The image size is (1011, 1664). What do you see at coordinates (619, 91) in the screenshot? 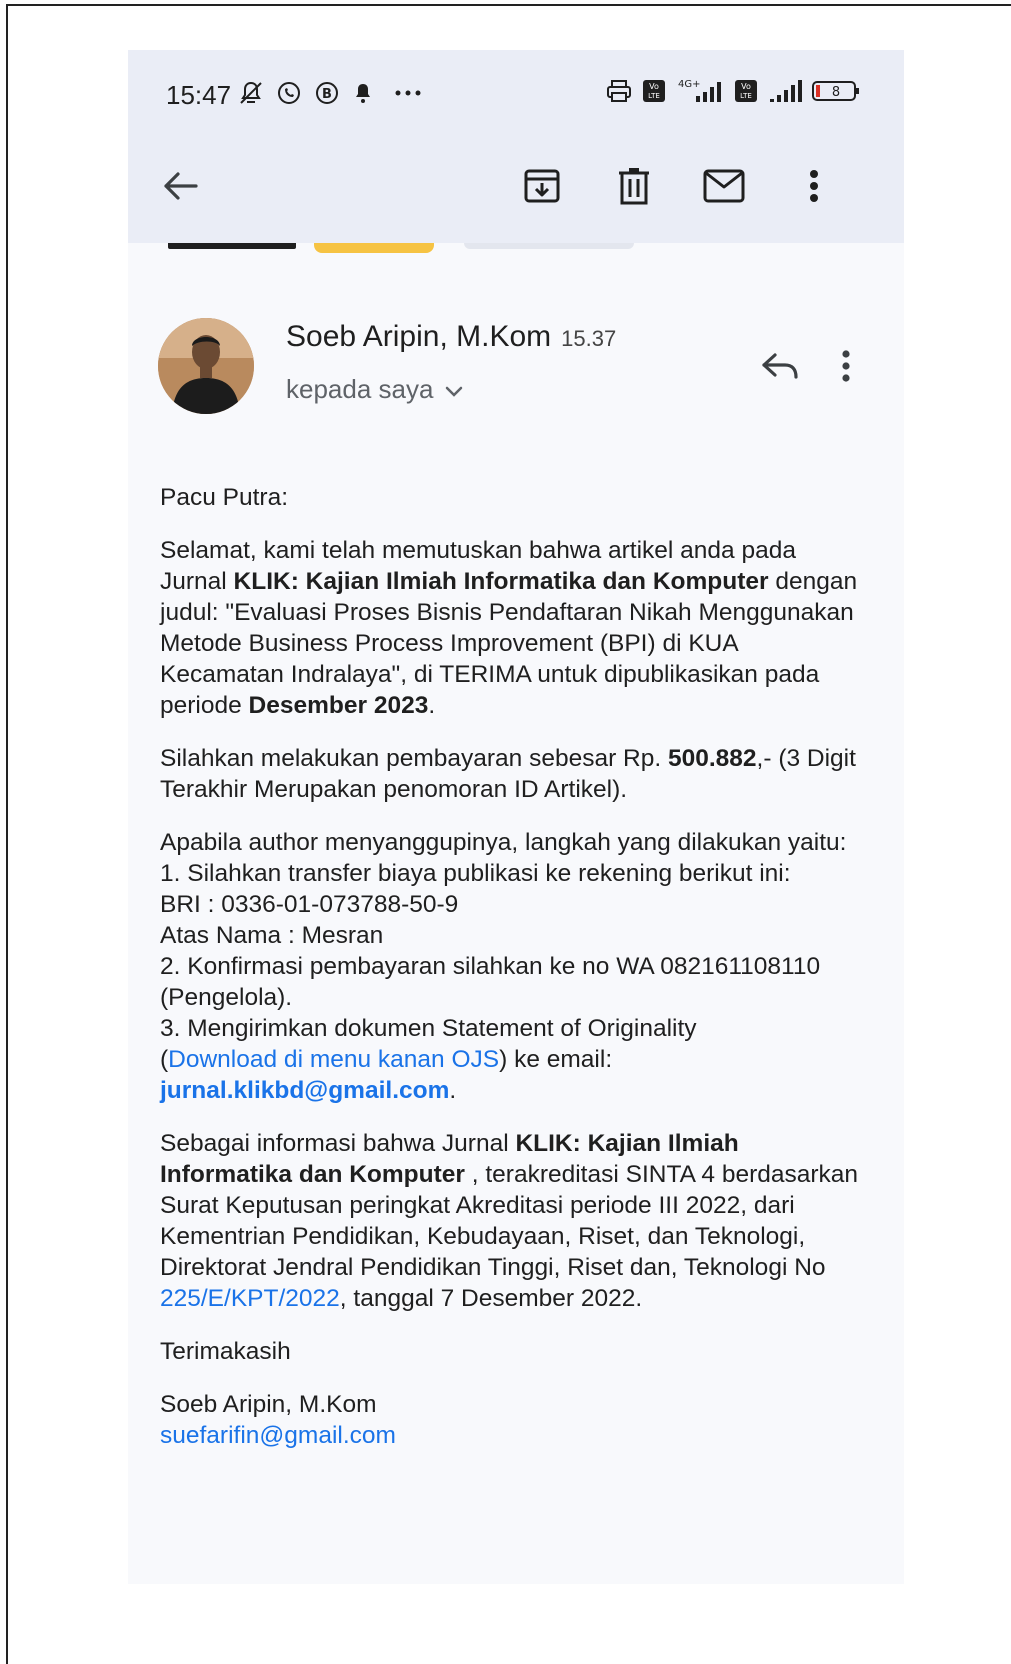
I see `printer-icon` at bounding box center [619, 91].